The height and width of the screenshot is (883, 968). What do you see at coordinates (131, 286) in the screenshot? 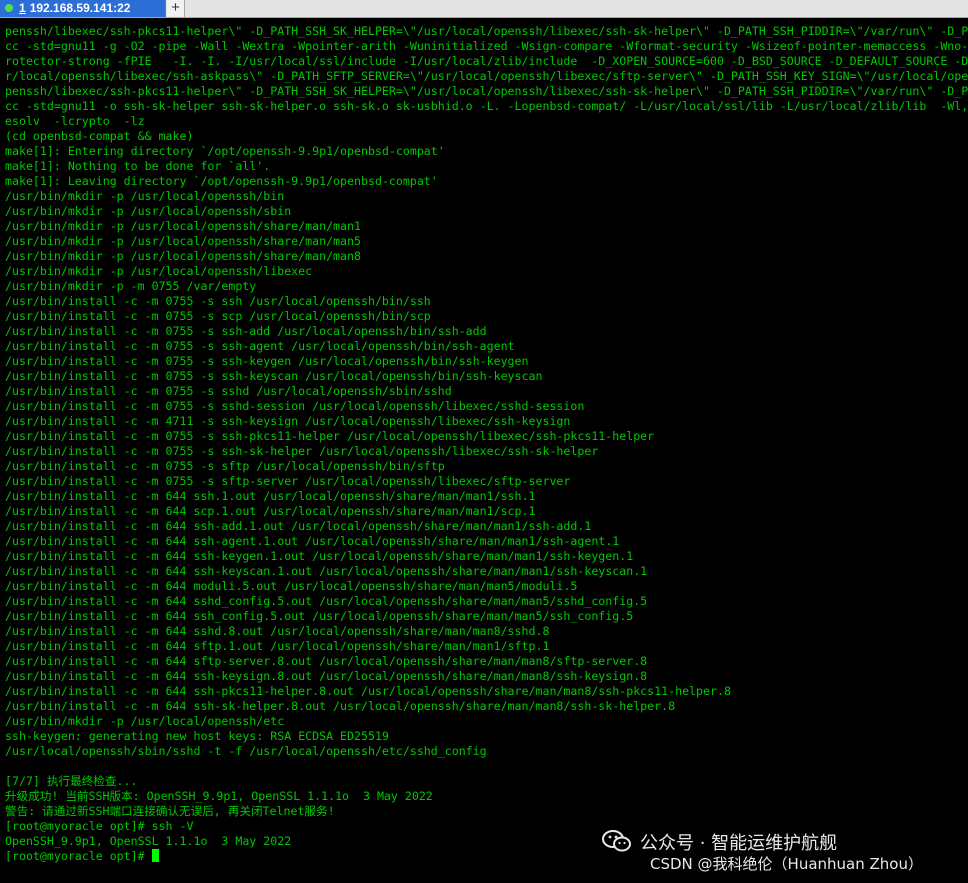
I see `terminal-line: /usr/bin/mkdir -p -m 0755 /var/empty` at bounding box center [131, 286].